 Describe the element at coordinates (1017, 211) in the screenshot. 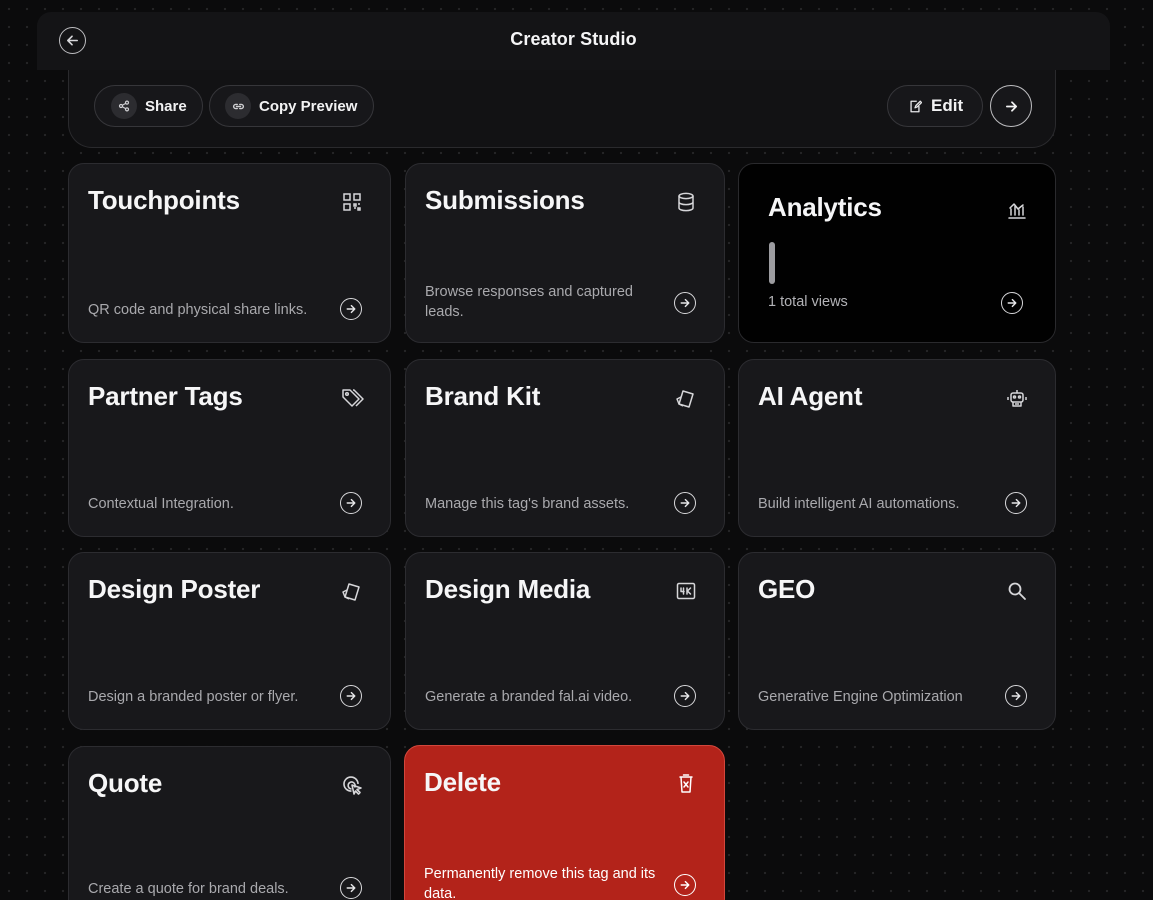

I see `chart-icon` at that location.